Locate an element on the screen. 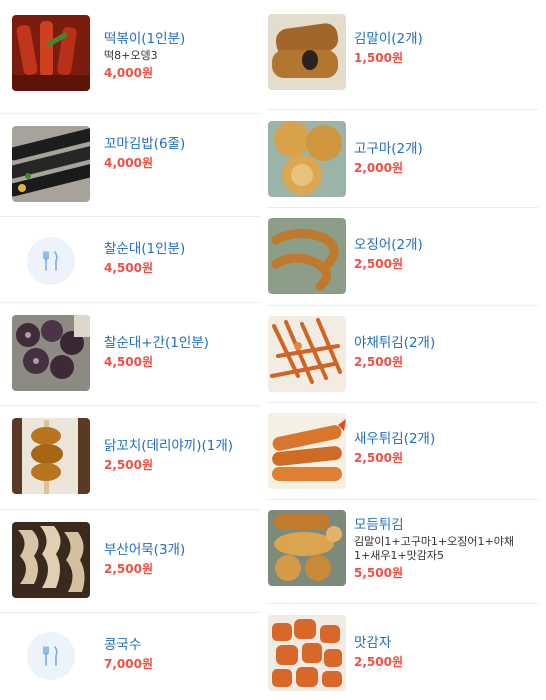  menu-item-shrimp-tempura: 새우튀김(2개) 2,500원 is located at coordinates (402, 451).